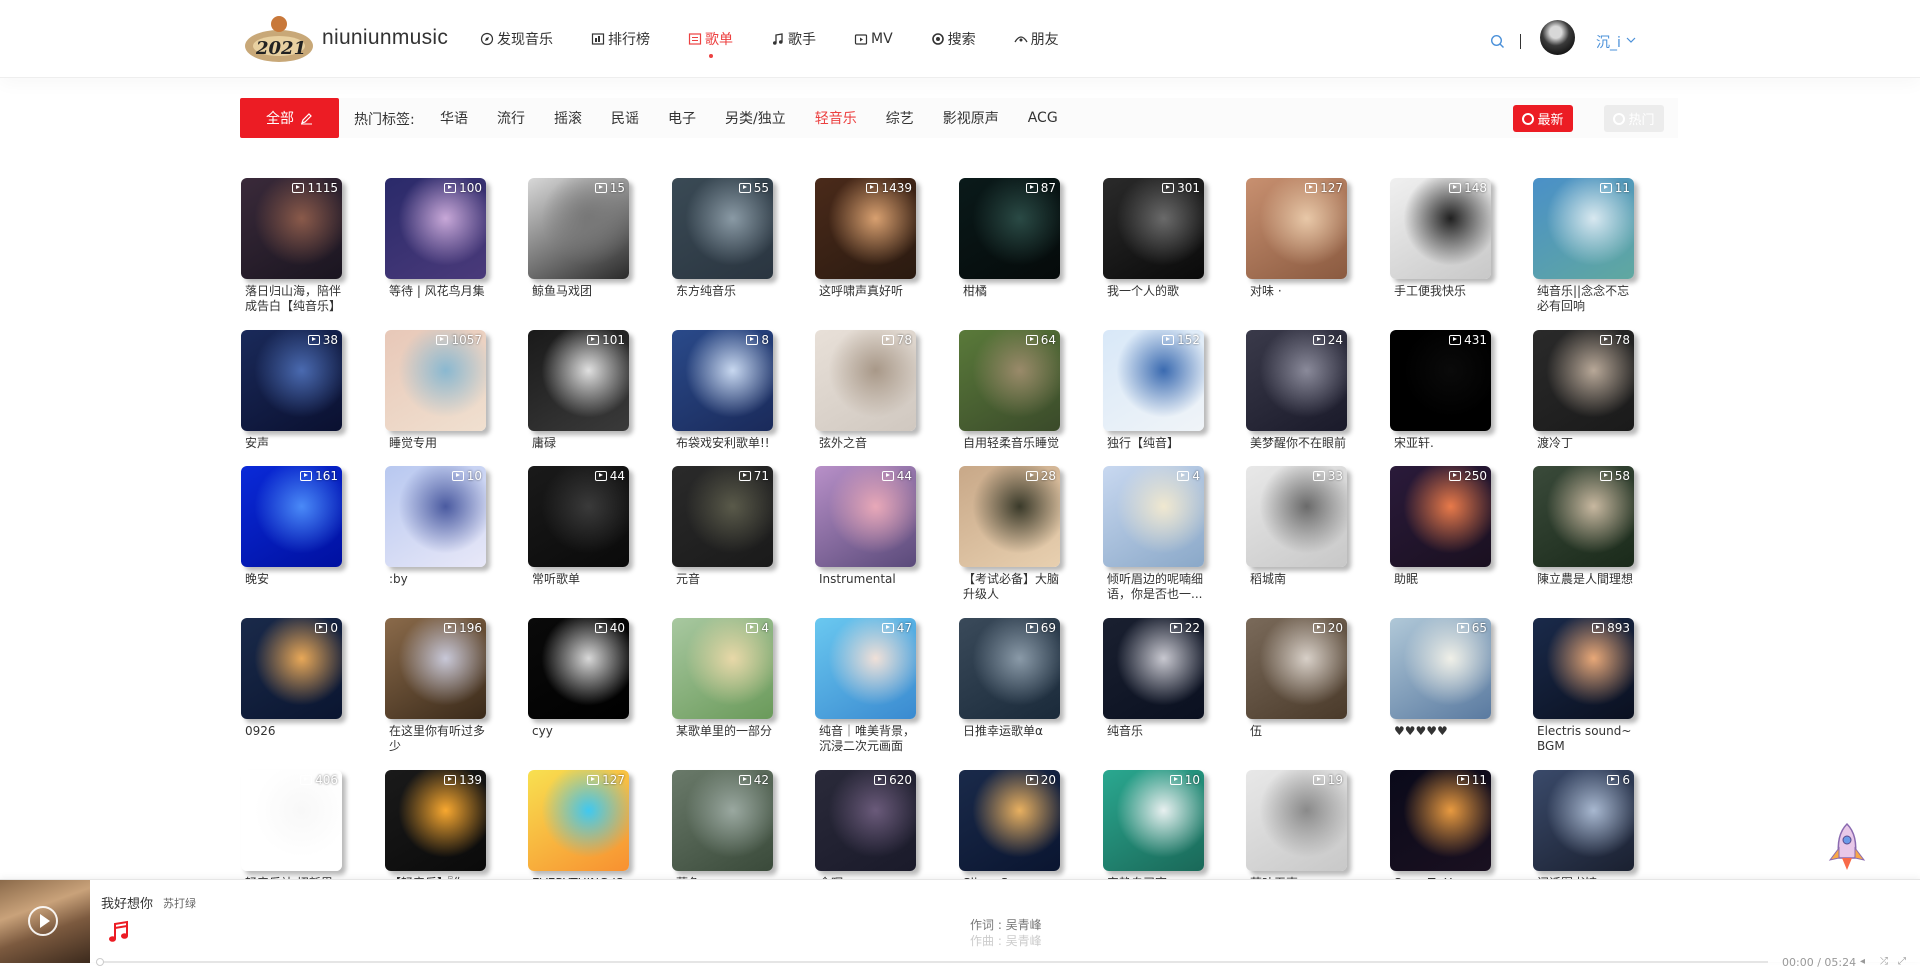 The image size is (1920, 969). Describe the element at coordinates (682, 118) in the screenshot. I see `tag-item: 电子` at that location.